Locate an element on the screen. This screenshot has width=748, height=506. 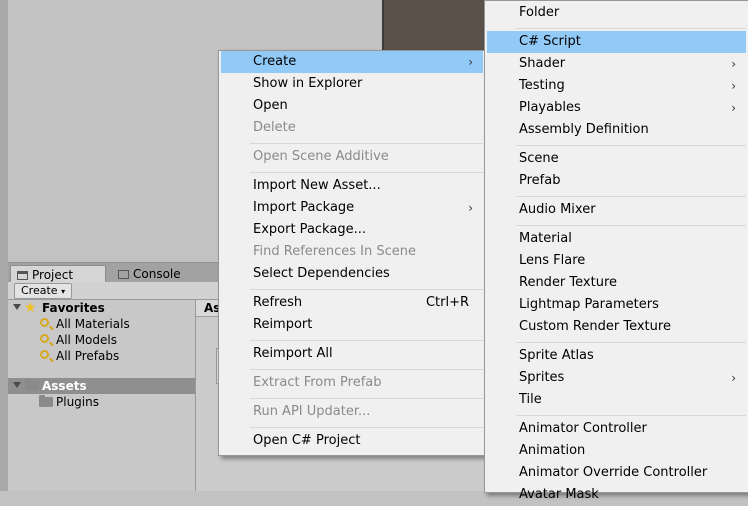
assets-label: Assets is located at coordinates (64, 386).